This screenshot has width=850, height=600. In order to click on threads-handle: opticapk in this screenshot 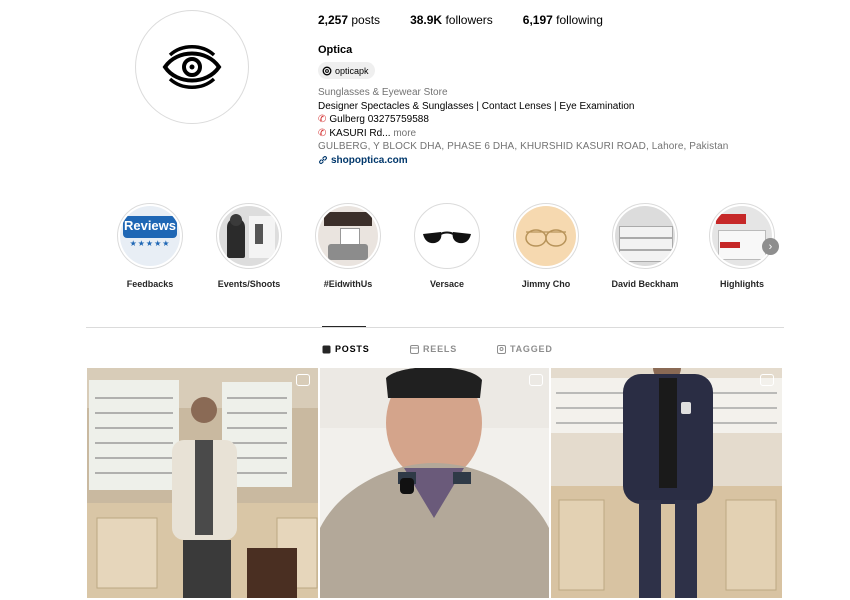, I will do `click(352, 70)`.